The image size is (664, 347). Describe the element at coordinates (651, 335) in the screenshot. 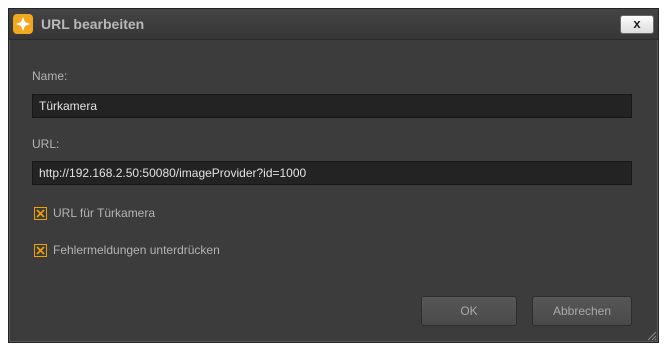

I see `resize-grip-icon` at that location.